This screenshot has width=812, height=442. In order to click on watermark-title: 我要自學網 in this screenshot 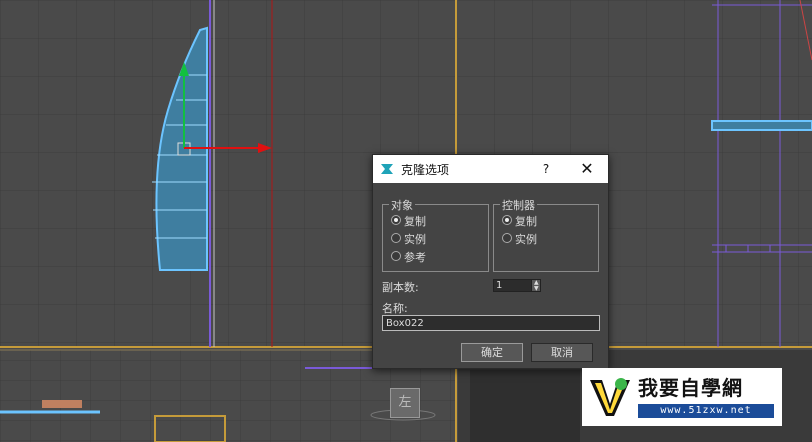, I will do `click(690, 388)`.